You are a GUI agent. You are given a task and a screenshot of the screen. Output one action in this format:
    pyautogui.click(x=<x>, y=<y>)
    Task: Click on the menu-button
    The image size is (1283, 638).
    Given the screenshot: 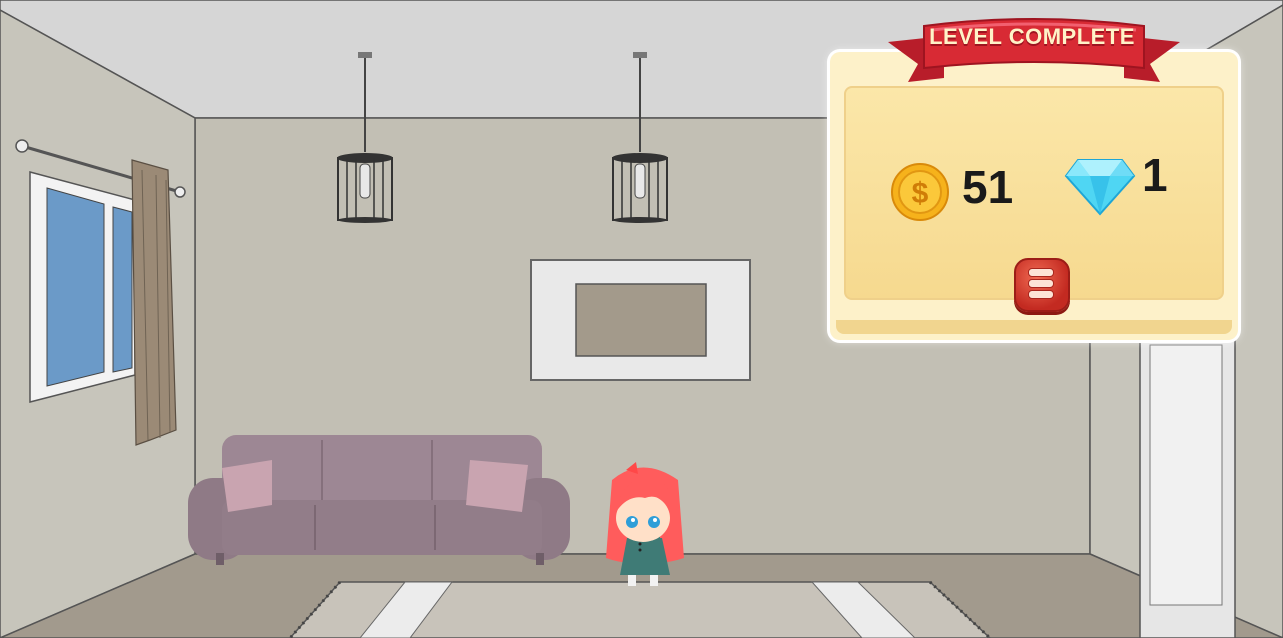 What is the action you would take?
    pyautogui.click(x=1042, y=285)
    